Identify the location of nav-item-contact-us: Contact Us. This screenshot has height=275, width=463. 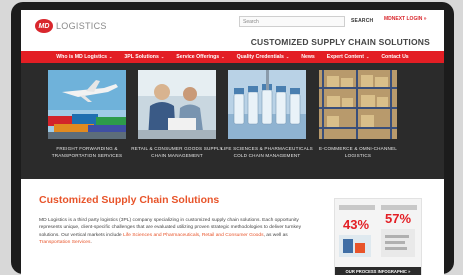
(394, 57).